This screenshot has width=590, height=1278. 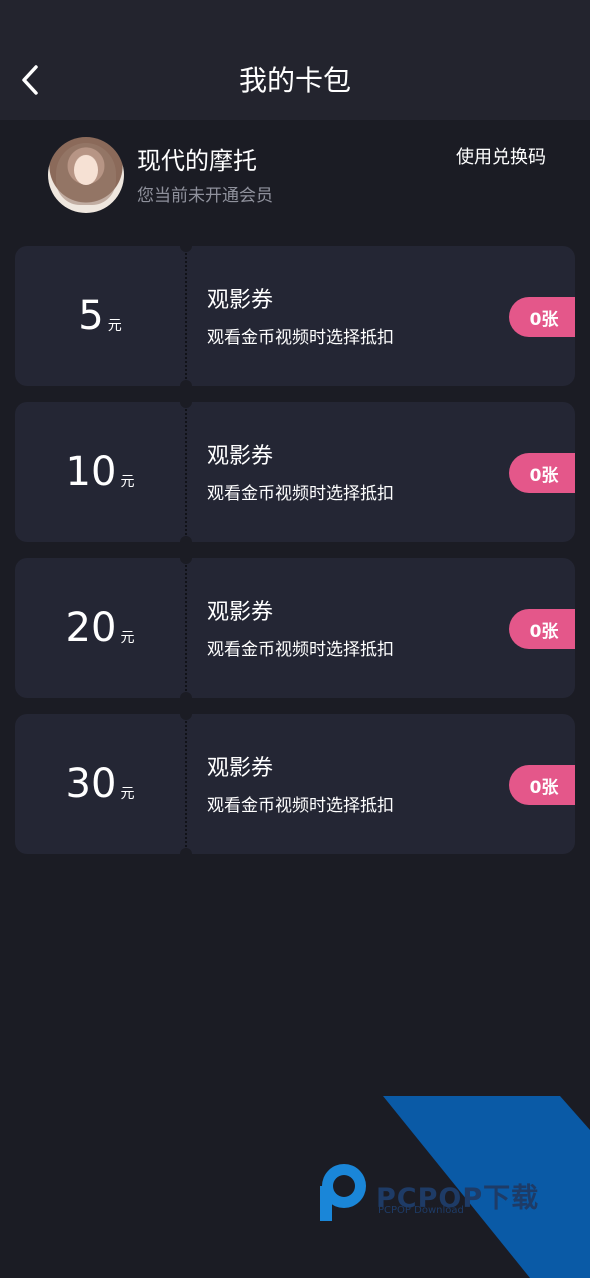 I want to click on coupon-amount-area: 10 元, so click(x=100, y=472).